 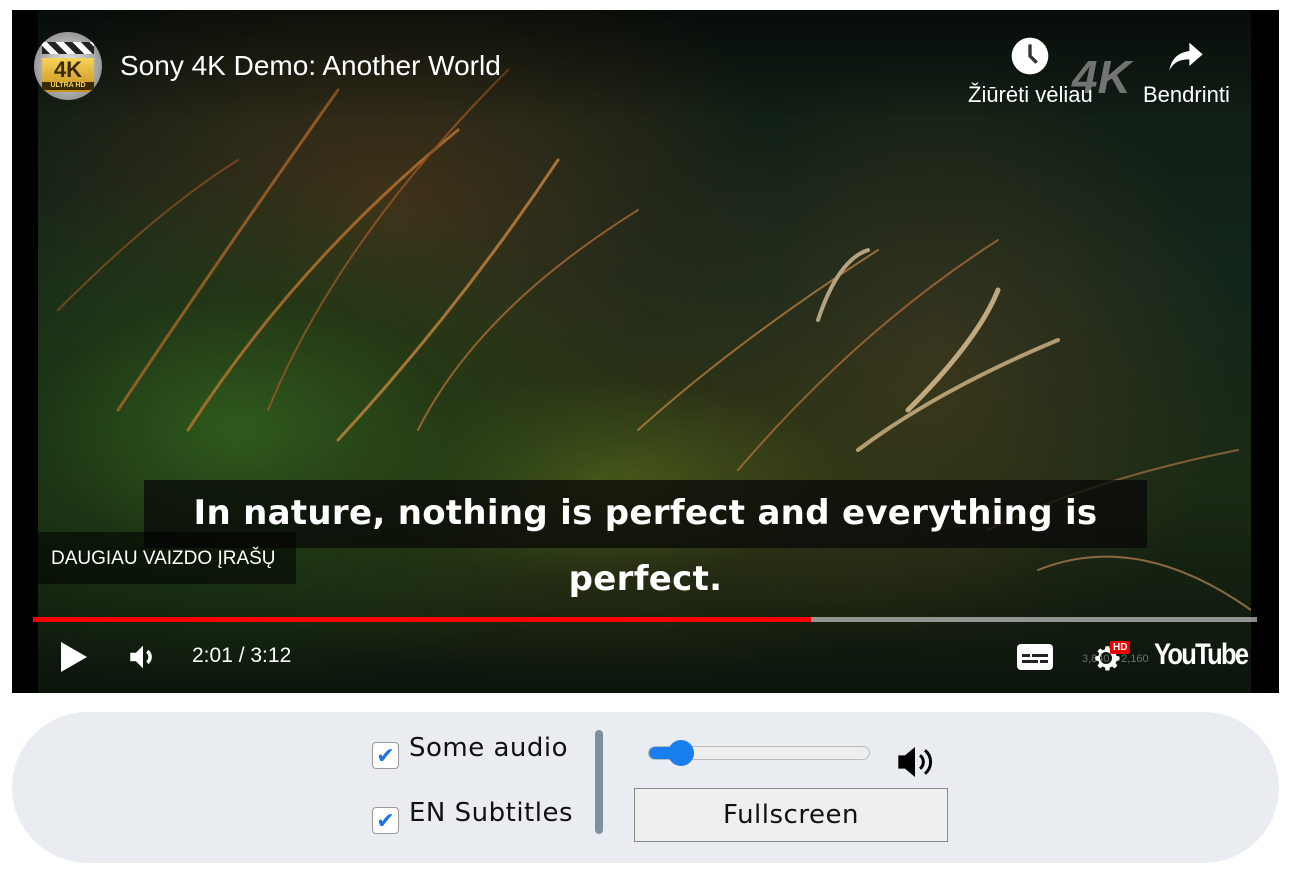 I want to click on subtitles-checkbox-label: EN Subtitles, so click(x=491, y=813).